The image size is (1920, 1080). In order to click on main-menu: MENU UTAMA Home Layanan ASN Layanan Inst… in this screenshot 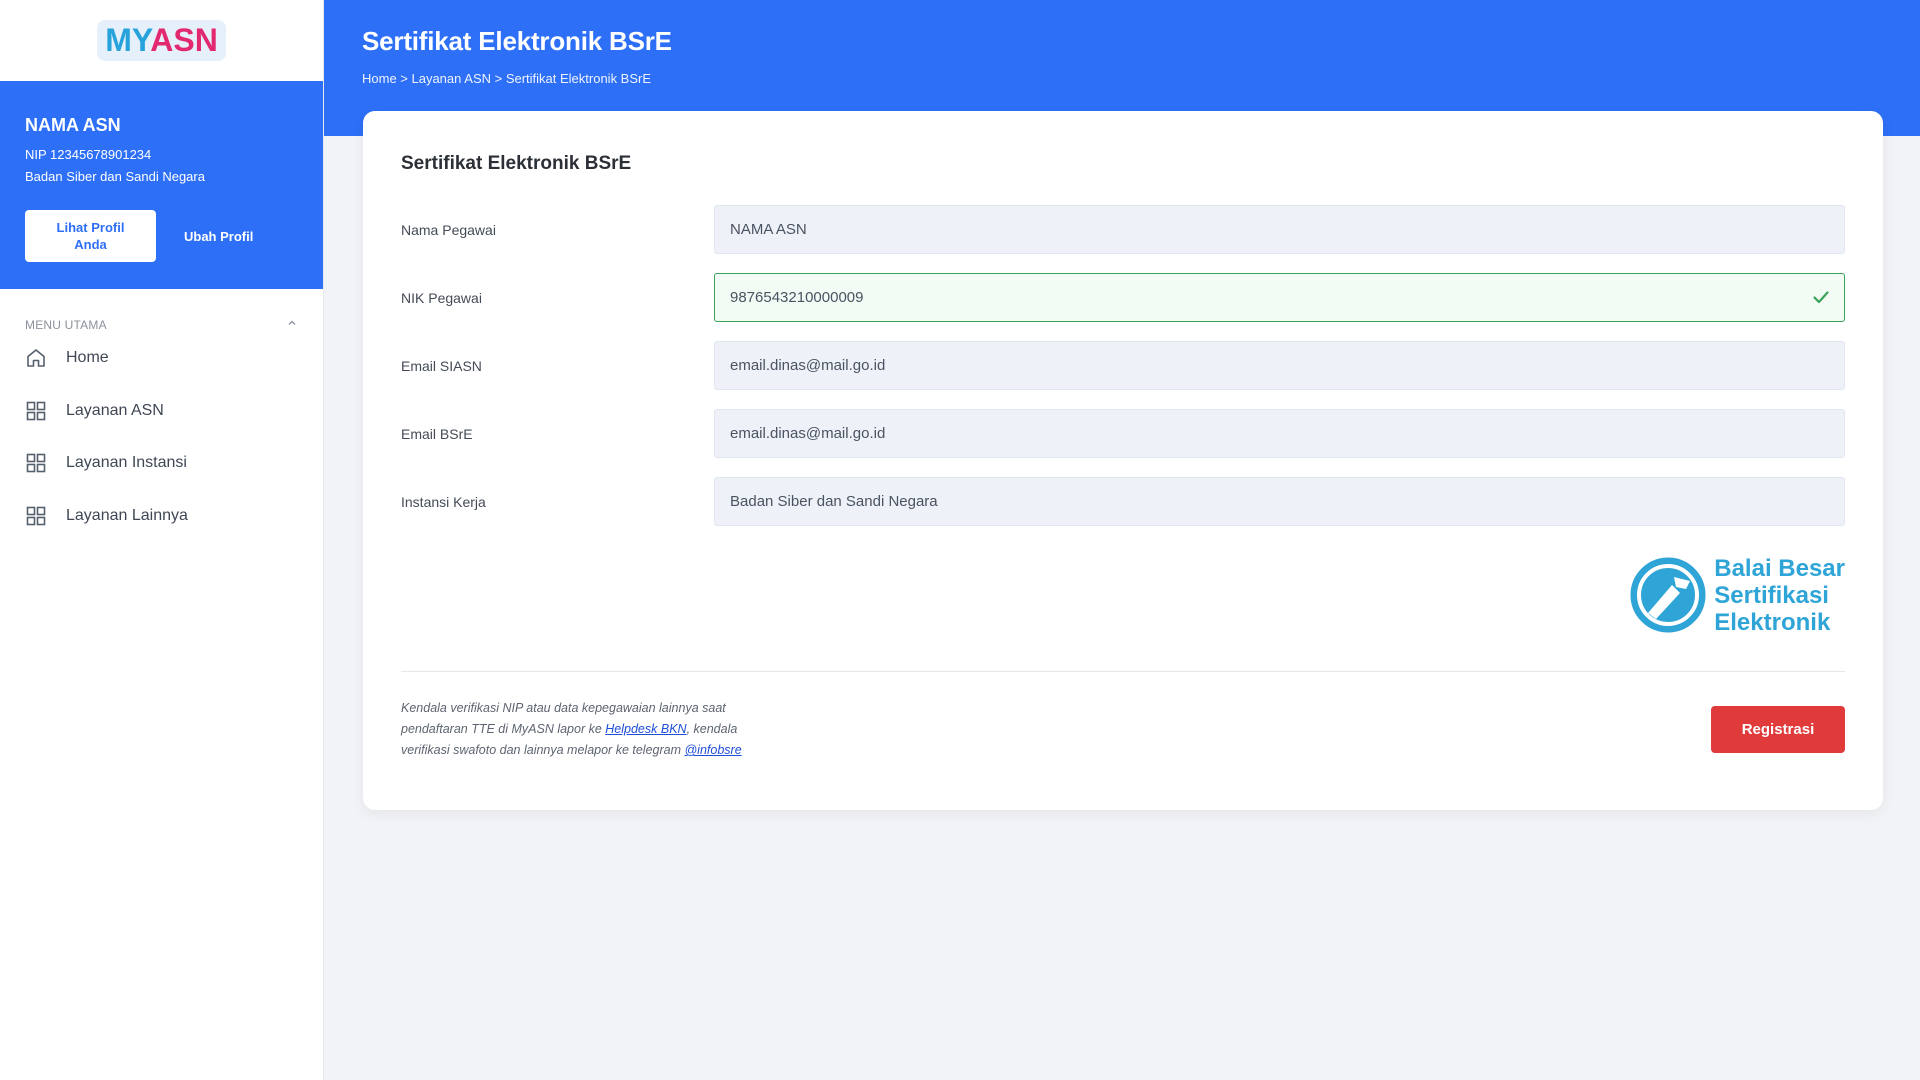, I will do `click(161, 415)`.